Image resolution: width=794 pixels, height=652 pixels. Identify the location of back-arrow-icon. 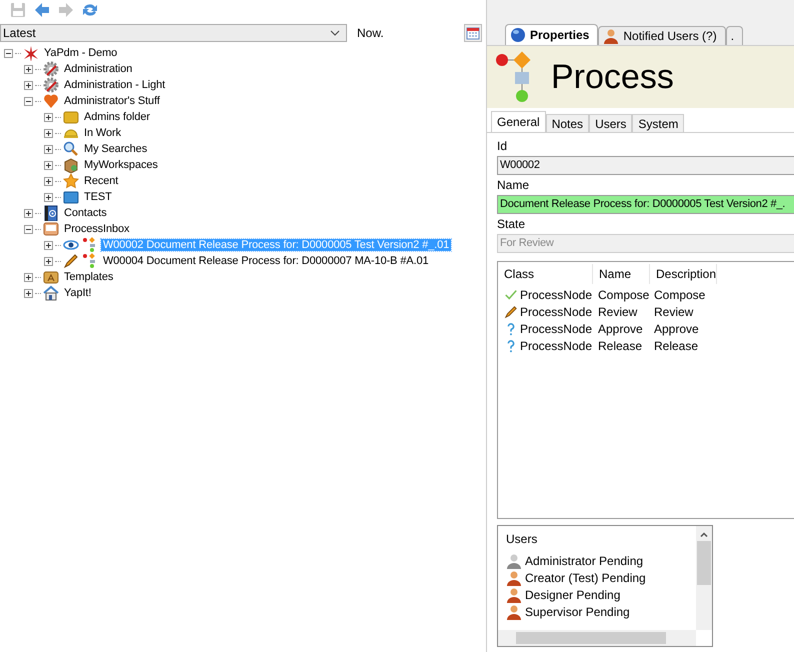
(42, 10).